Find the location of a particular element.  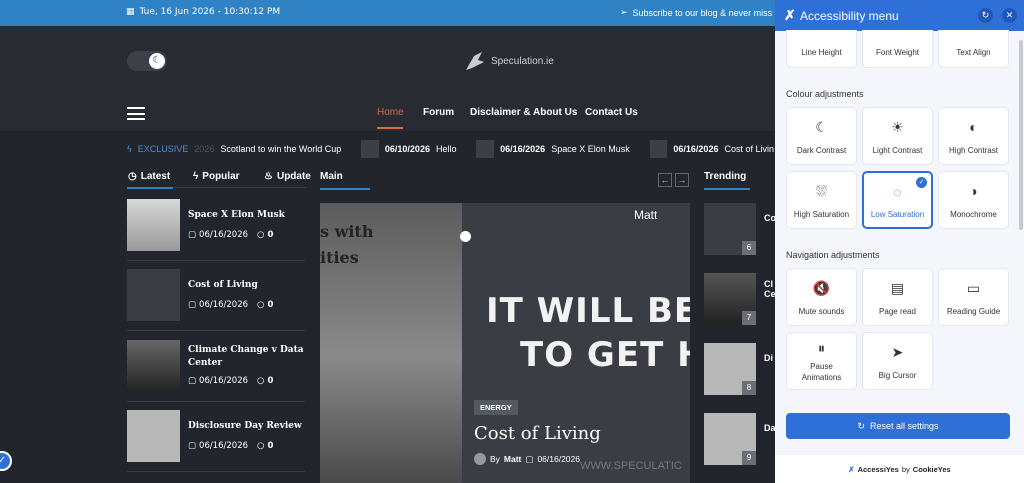

logo-bird-icon is located at coordinates (475, 61).